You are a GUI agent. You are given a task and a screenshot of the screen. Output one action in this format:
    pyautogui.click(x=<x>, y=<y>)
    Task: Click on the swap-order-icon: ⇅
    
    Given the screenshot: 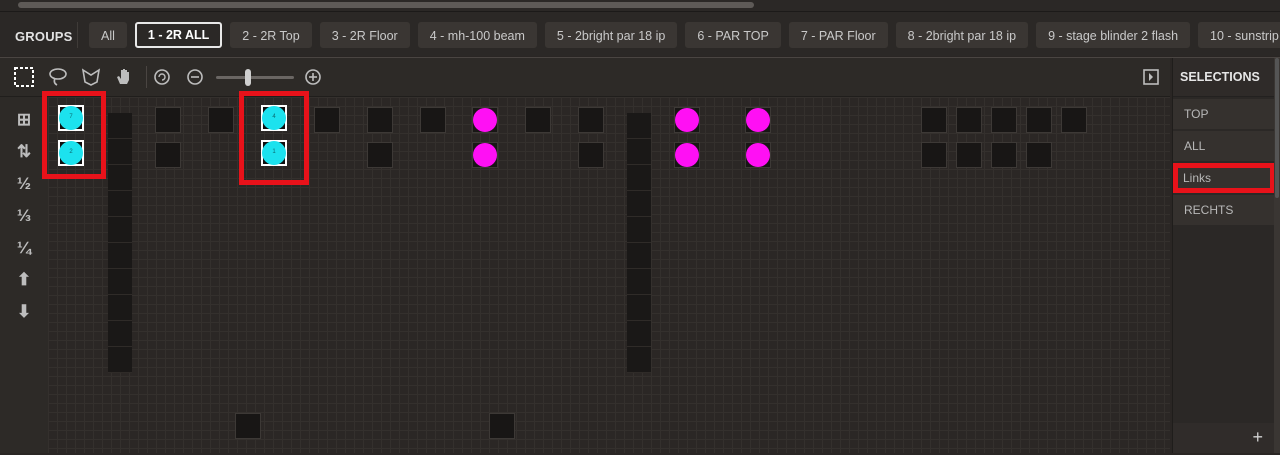 What is the action you would take?
    pyautogui.click(x=24, y=152)
    